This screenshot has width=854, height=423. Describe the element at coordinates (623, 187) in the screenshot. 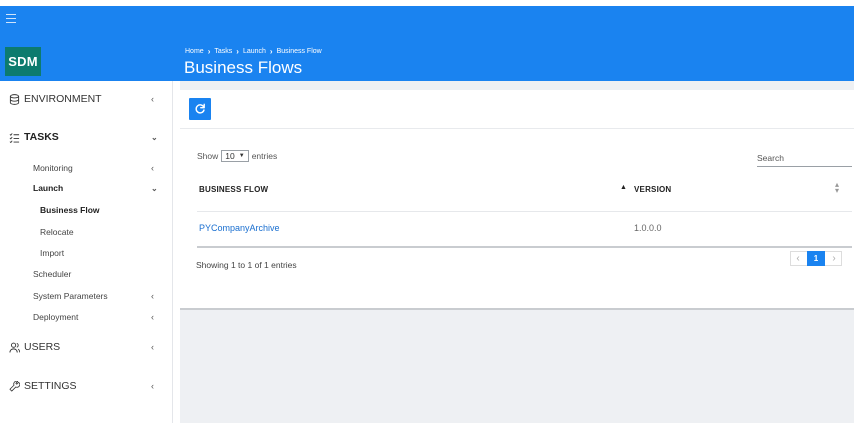

I see `sort-ascending-icon: ▲` at that location.